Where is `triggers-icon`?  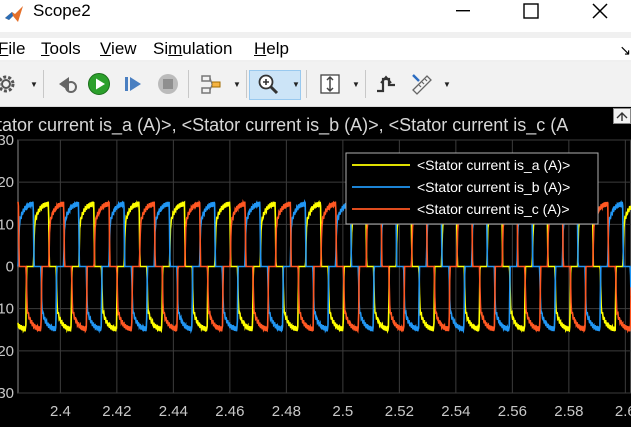 triggers-icon is located at coordinates (386, 84).